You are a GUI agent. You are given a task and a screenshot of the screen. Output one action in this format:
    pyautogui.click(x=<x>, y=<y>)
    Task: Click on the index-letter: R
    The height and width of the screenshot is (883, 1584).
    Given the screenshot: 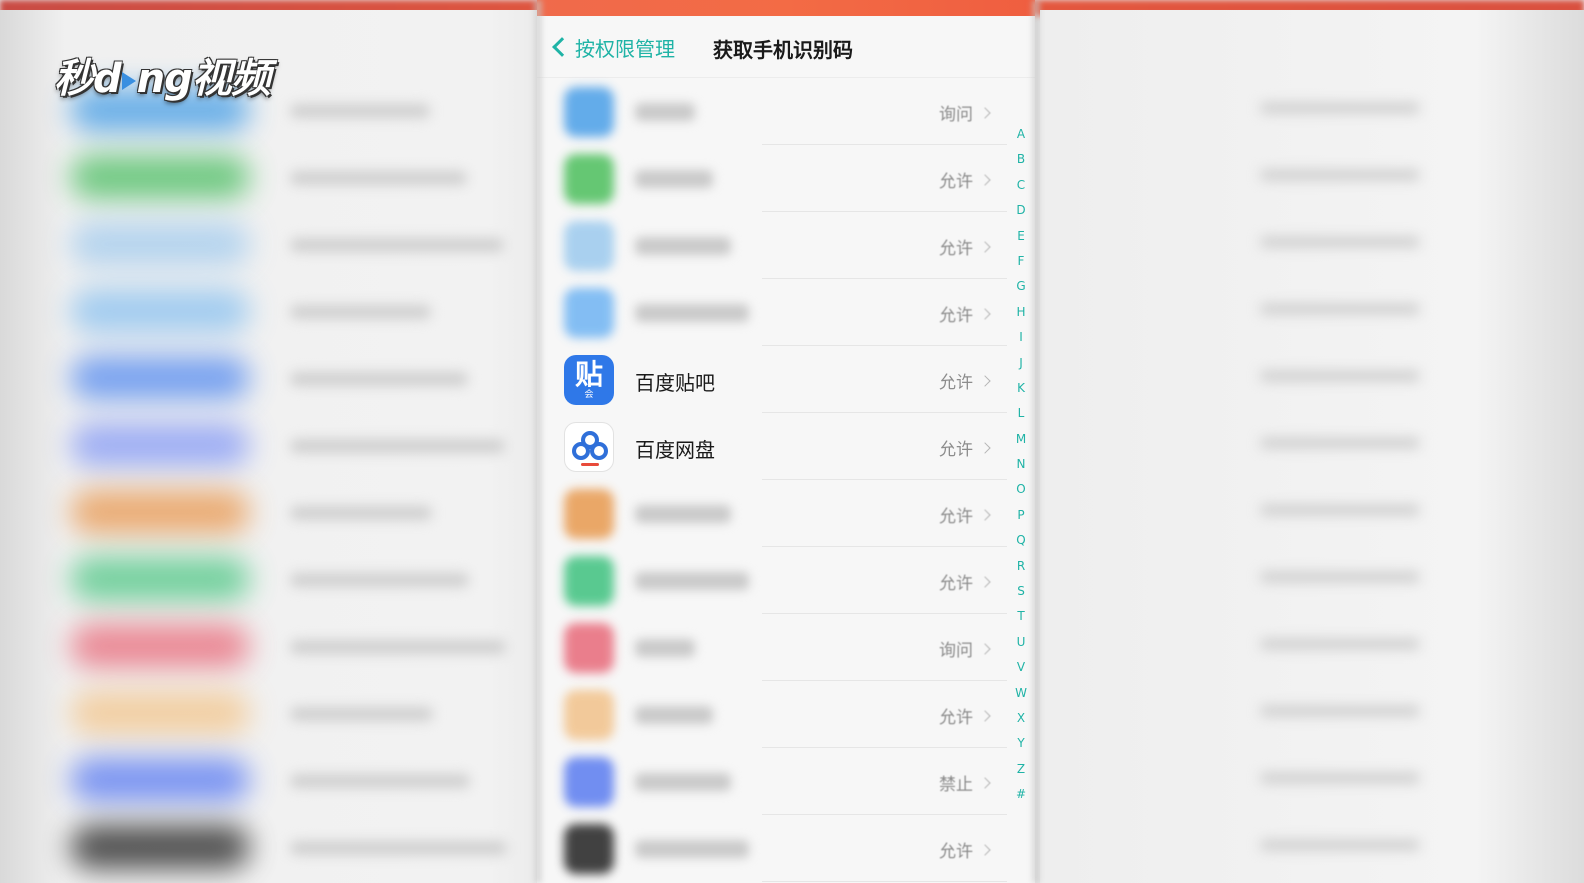 What is the action you would take?
    pyautogui.click(x=1021, y=566)
    